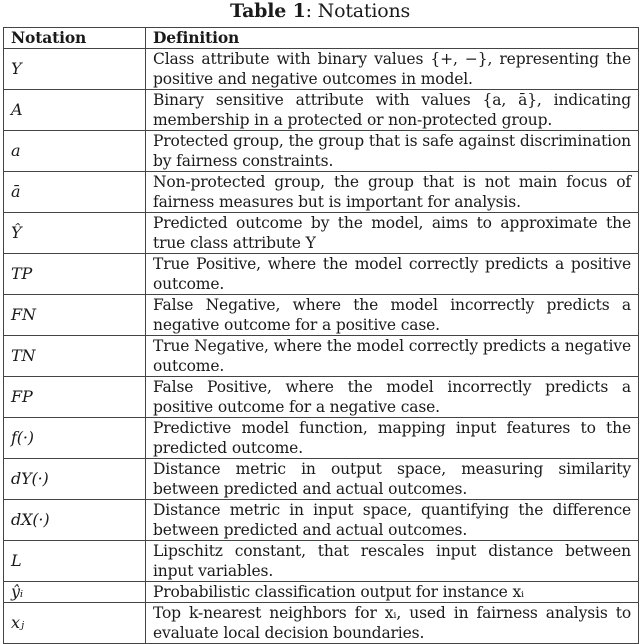 The height and width of the screenshot is (644, 640). What do you see at coordinates (392, 38) in the screenshot?
I see `header-definition: Definition` at bounding box center [392, 38].